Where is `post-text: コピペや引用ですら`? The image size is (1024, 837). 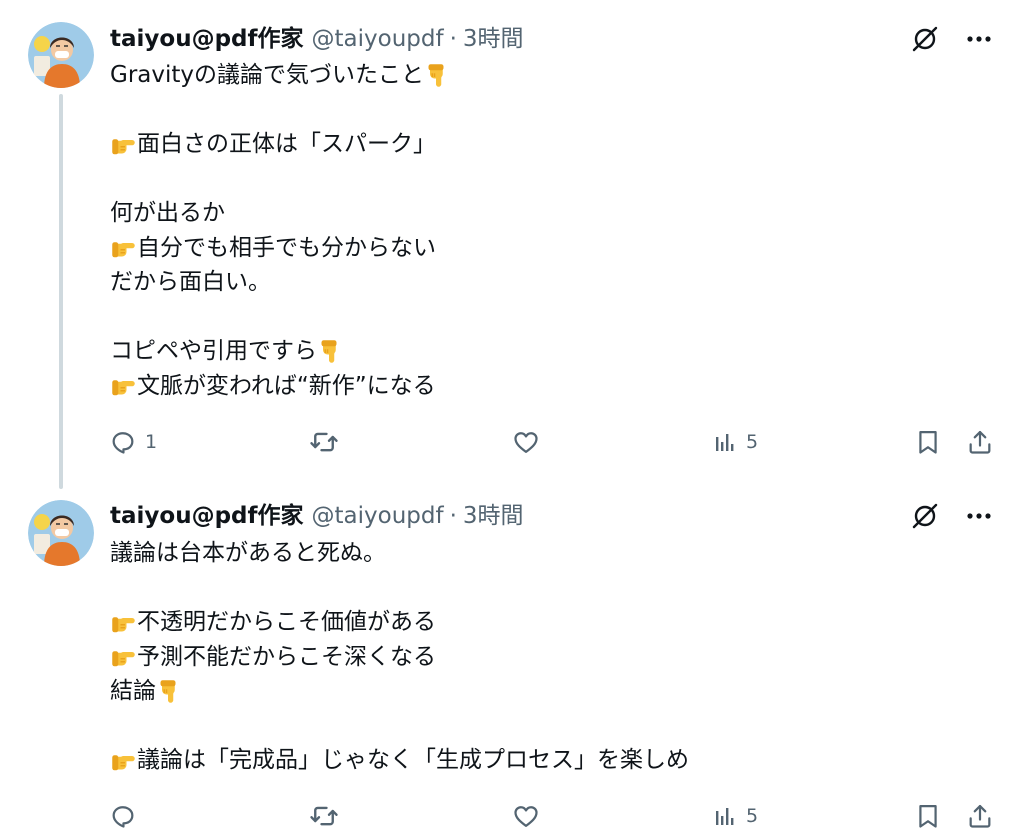 post-text: コピペや引用ですら is located at coordinates (213, 351).